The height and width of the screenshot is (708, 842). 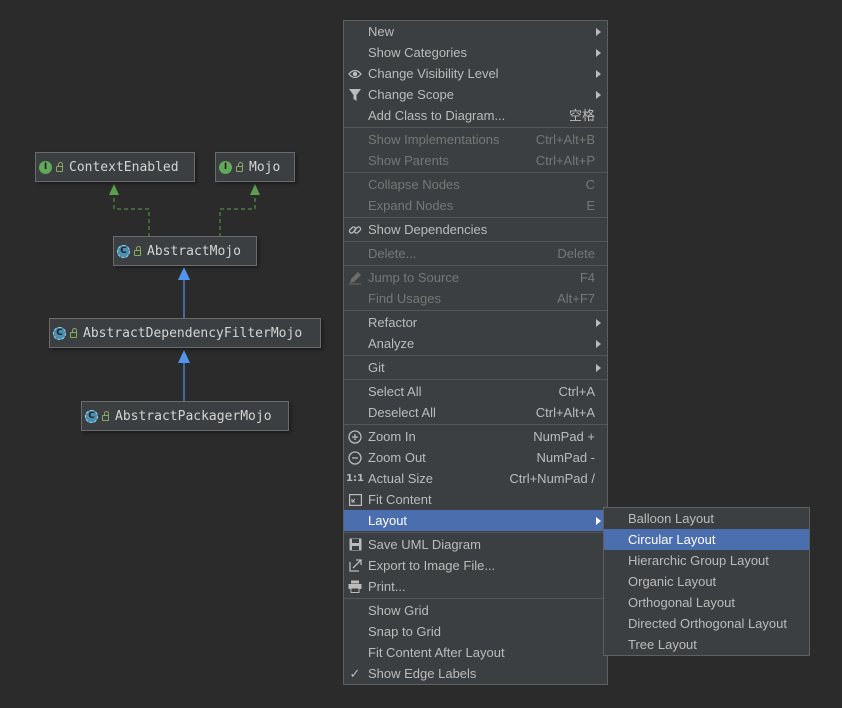 I want to click on menu-item-zoom-in: Zoom In NumPad +, so click(x=475, y=436).